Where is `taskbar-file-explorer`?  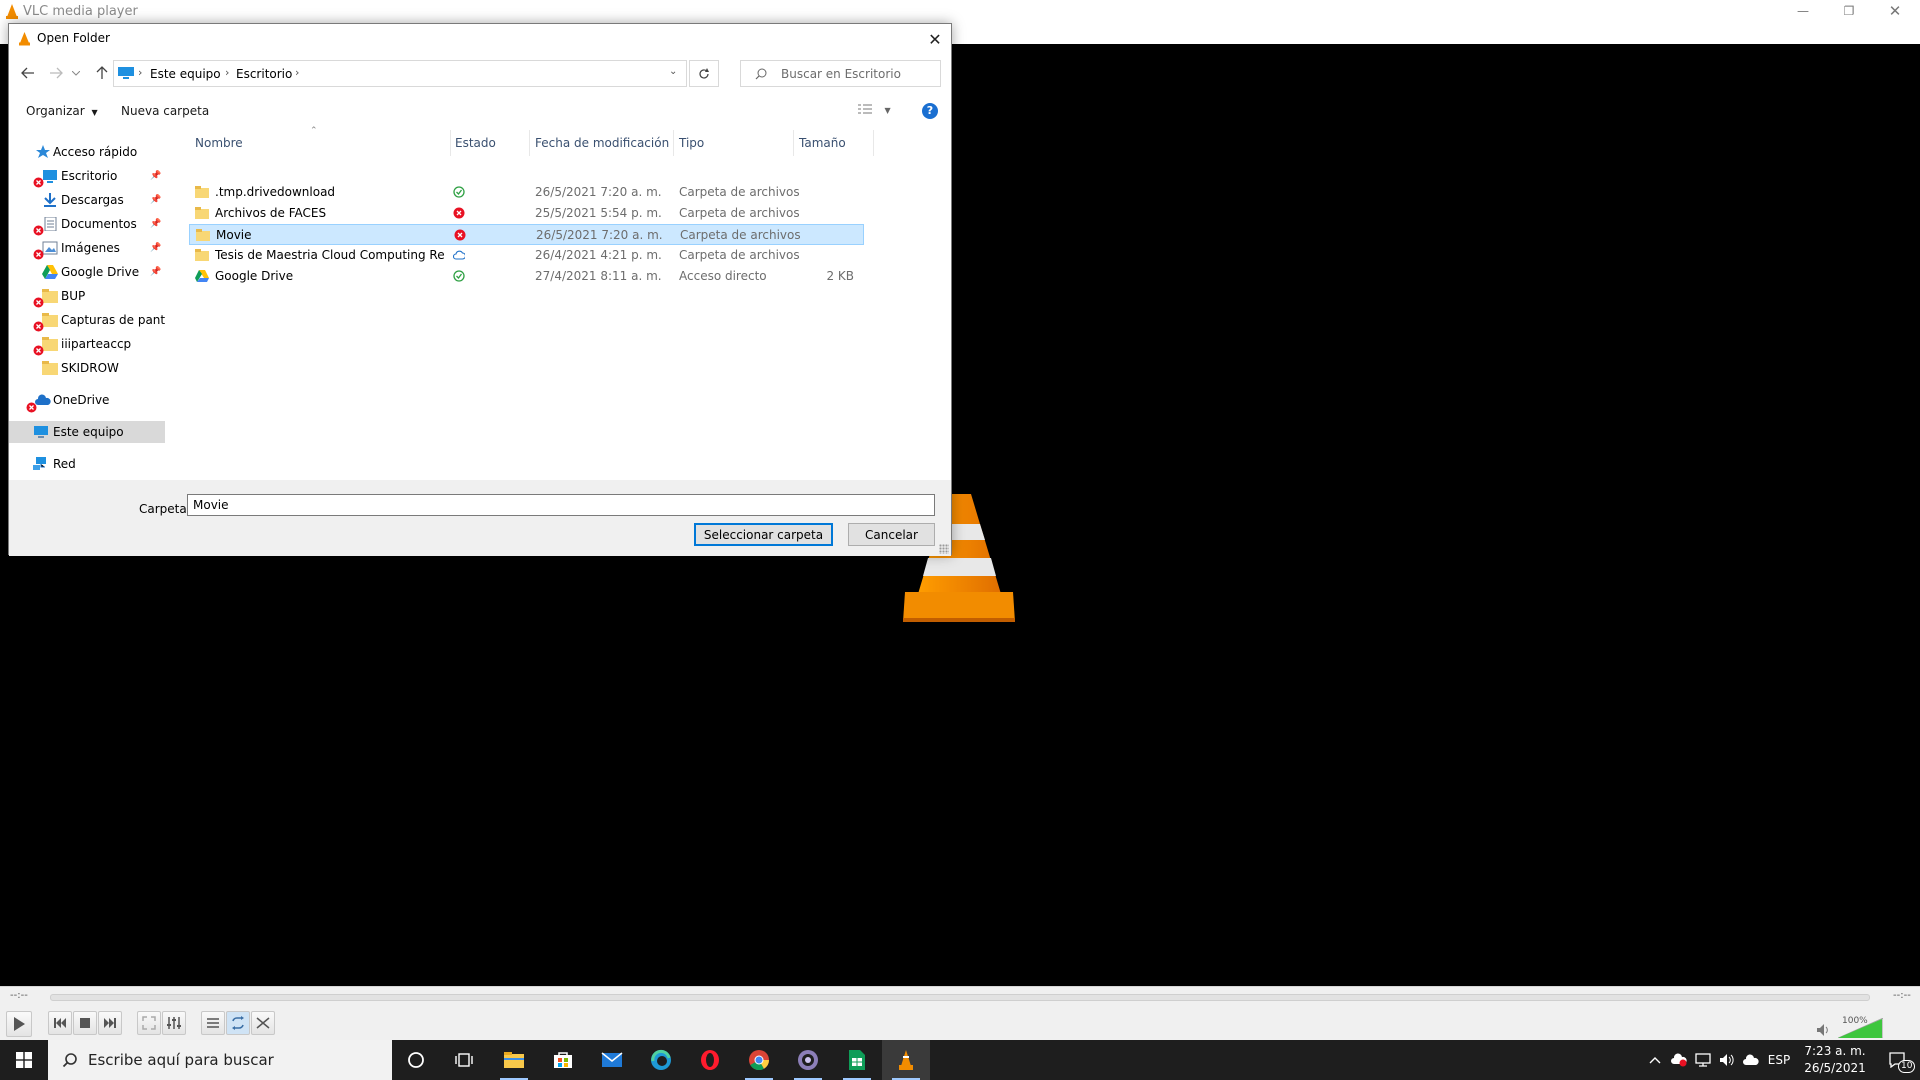 taskbar-file-explorer is located at coordinates (514, 1060).